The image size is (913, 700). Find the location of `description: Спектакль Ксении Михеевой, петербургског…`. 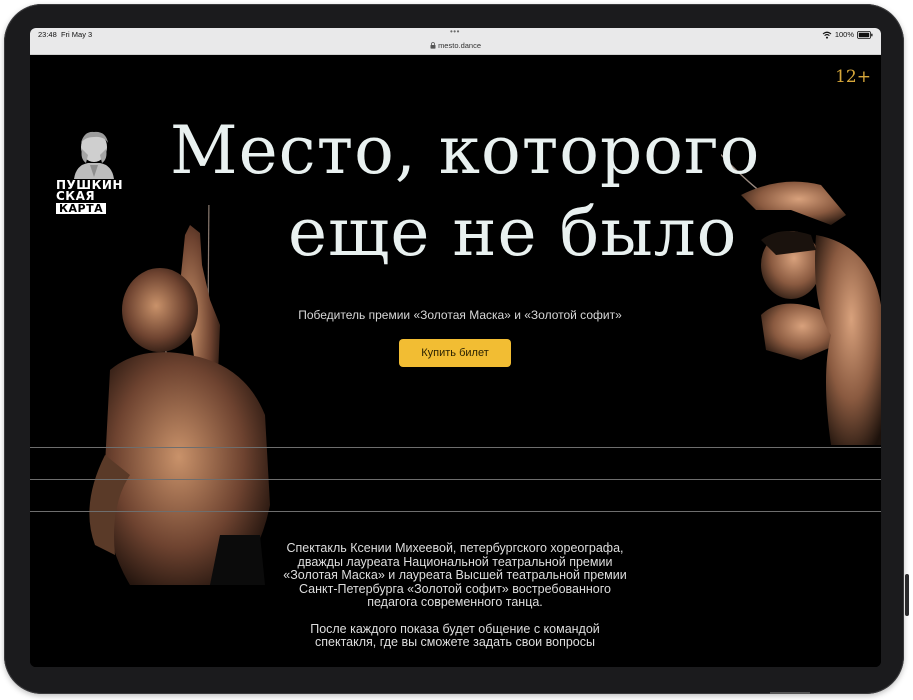

description: Спектакль Ксении Михеевой, петербургског… is located at coordinates (455, 602).